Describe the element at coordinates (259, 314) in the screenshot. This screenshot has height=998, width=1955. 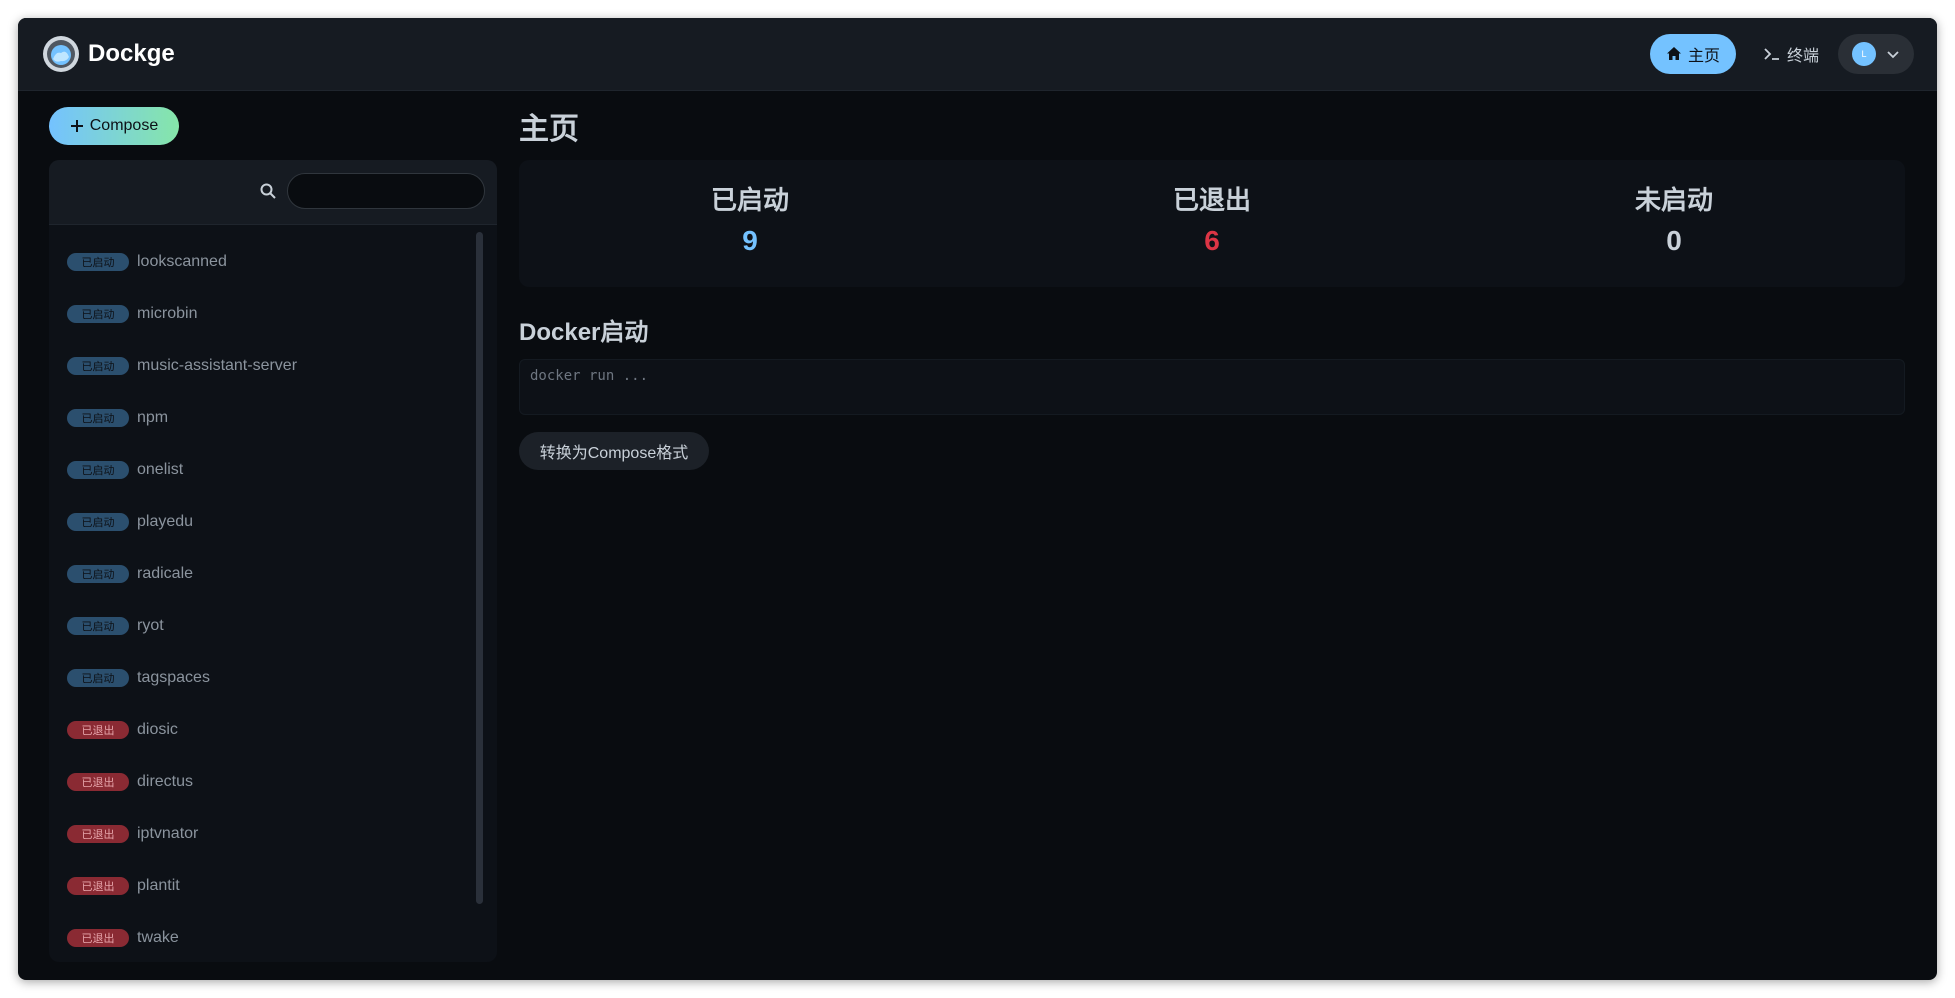
I see `stack-list-item: 已启动 microbin` at that location.